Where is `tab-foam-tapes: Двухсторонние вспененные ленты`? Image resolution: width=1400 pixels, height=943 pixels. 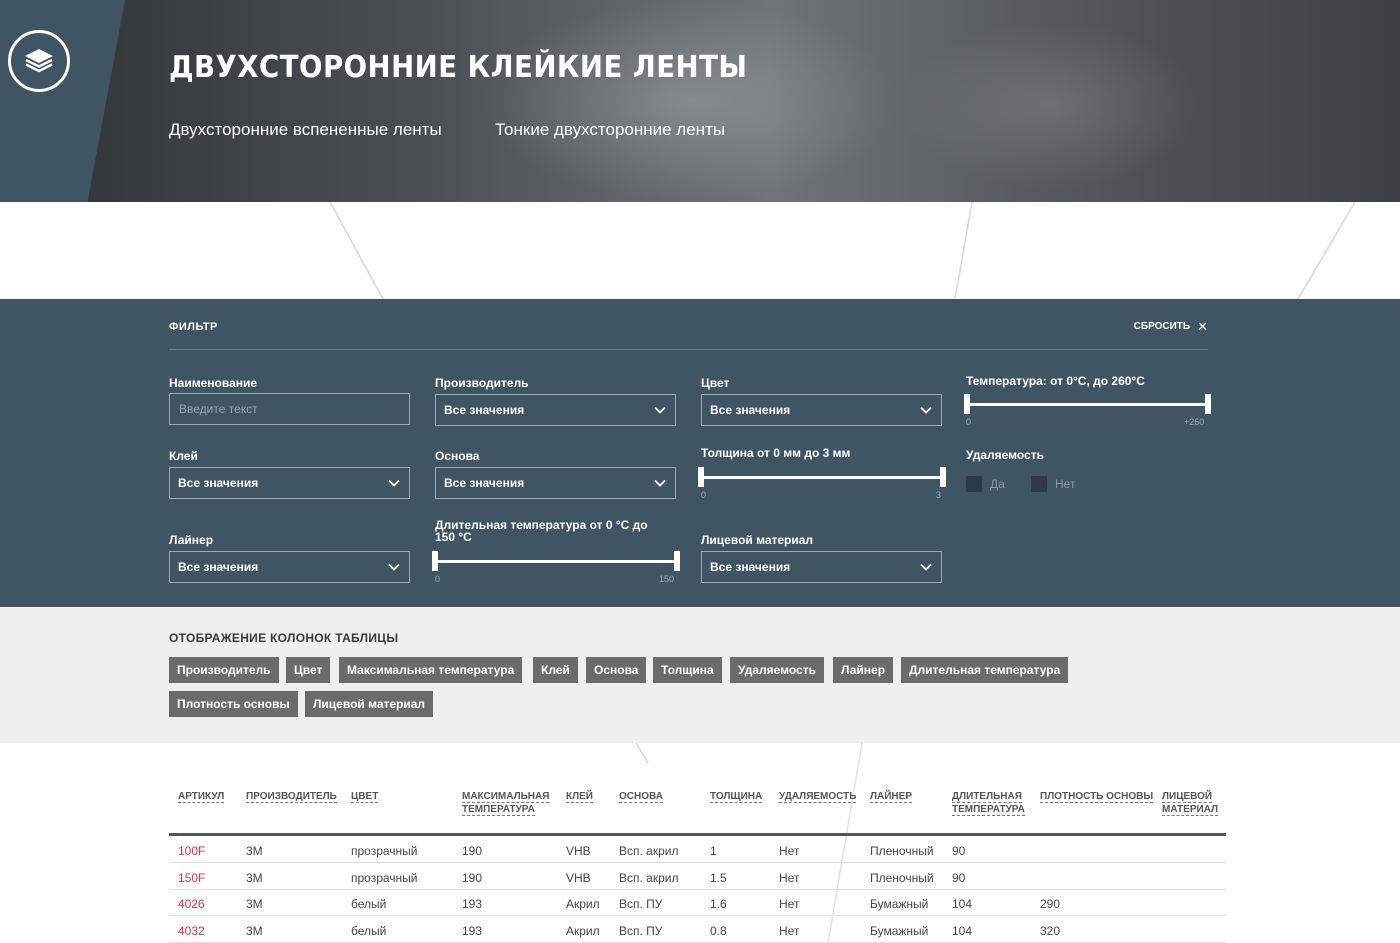
tab-foam-tapes: Двухсторонние вспененные ленты is located at coordinates (305, 130).